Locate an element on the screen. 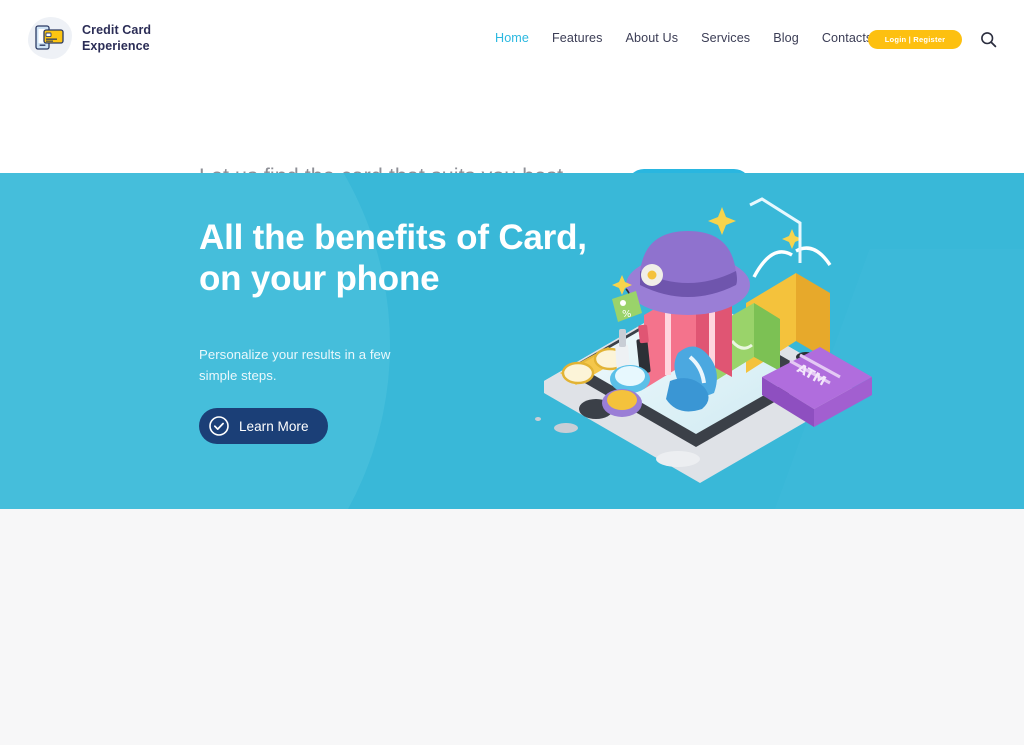  brand-name: Credit Card Experience is located at coordinates (116, 38).